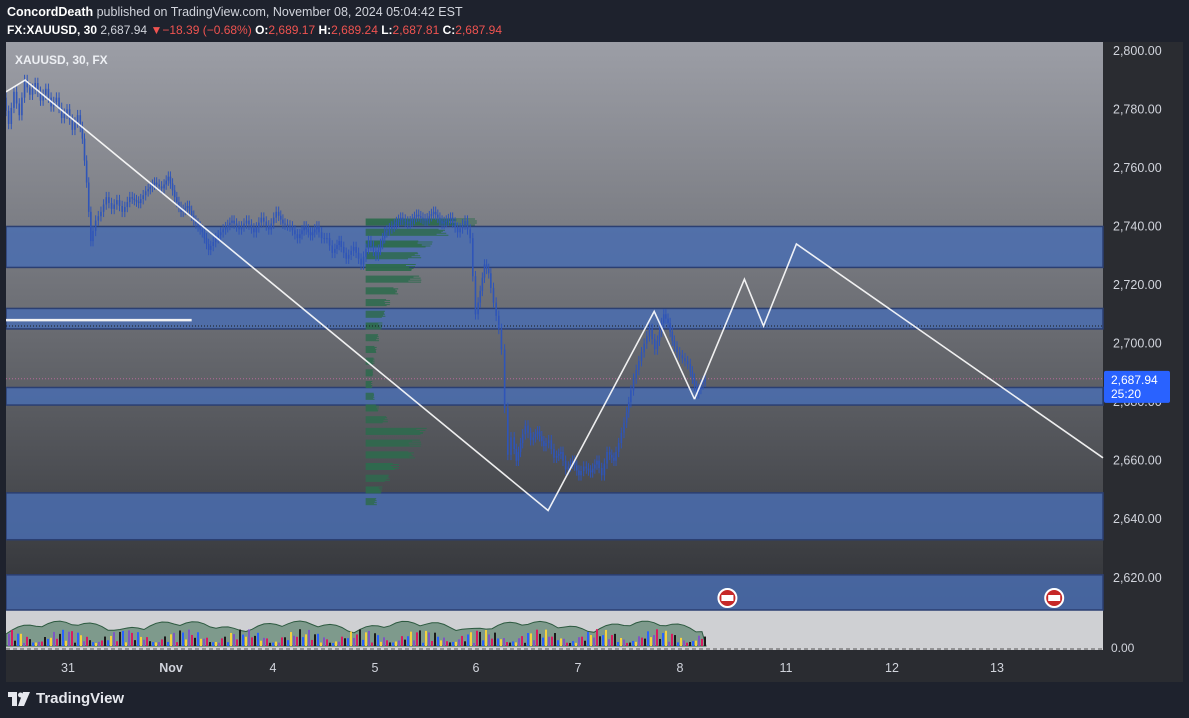  What do you see at coordinates (1137, 386) in the screenshot?
I see `last-price-tag: 2,687.94 25:20` at bounding box center [1137, 386].